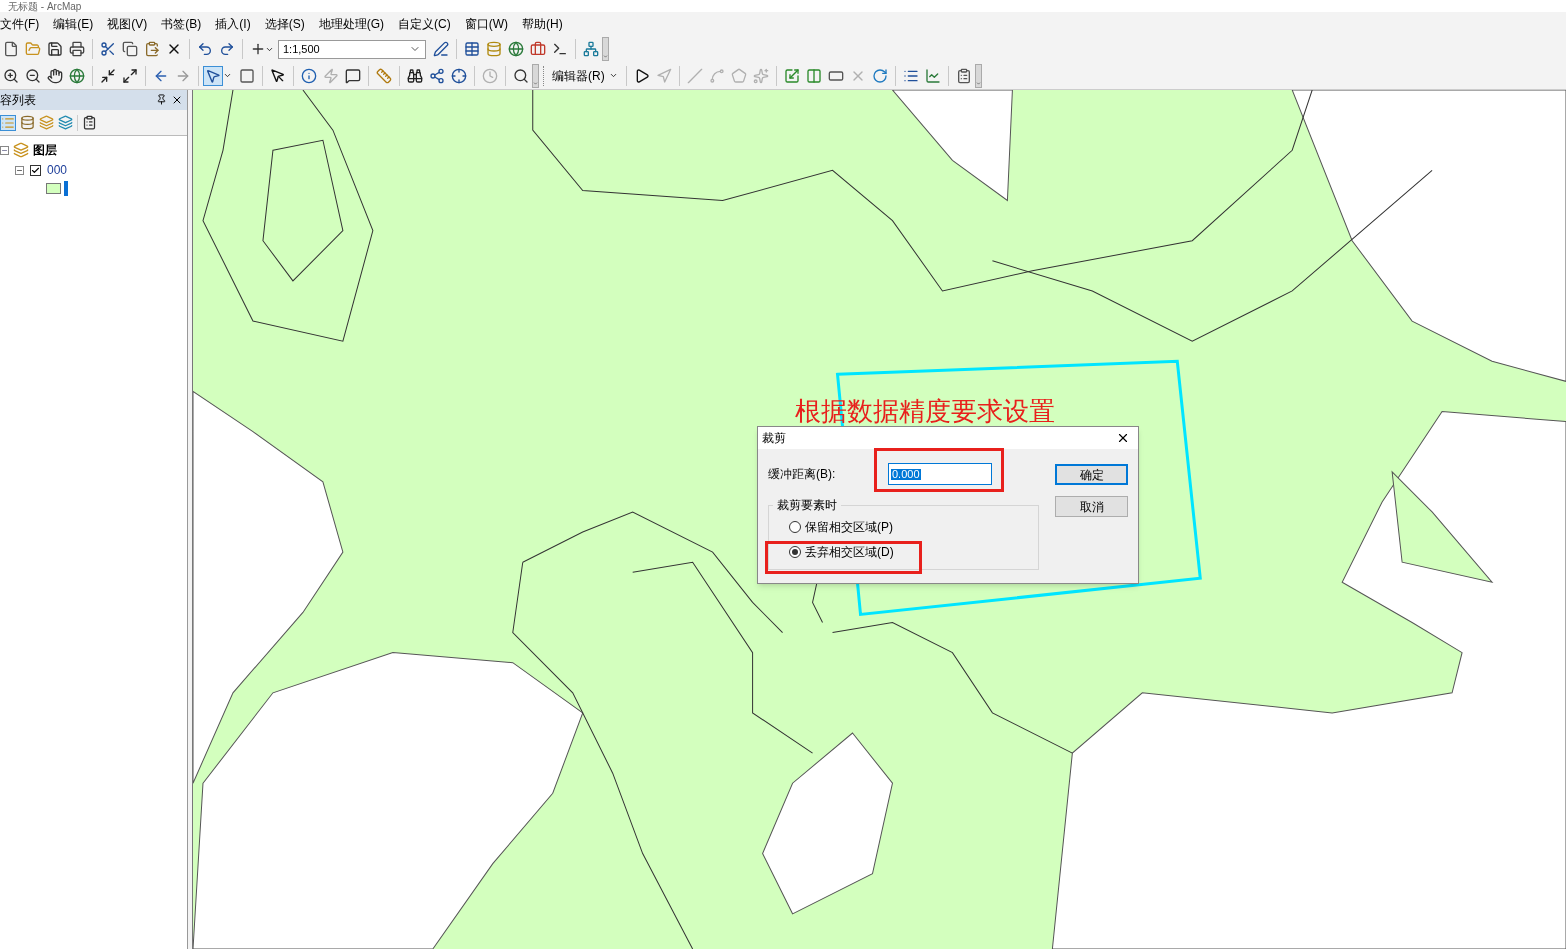  I want to click on model-builder-icon, so click(591, 49).